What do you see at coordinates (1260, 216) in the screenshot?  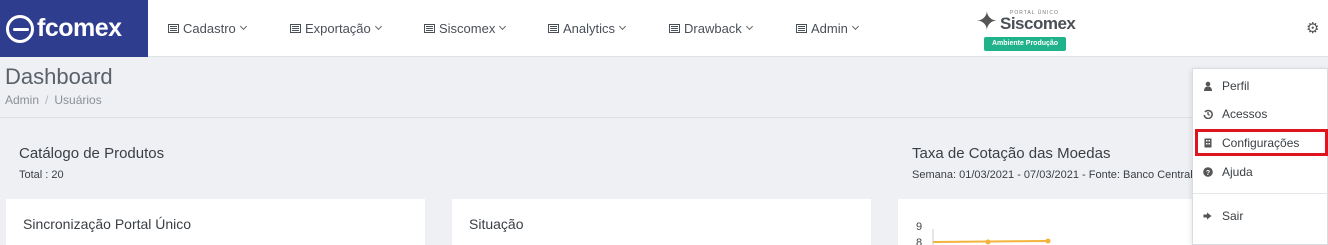 I see `menu-item-sair: Sair` at bounding box center [1260, 216].